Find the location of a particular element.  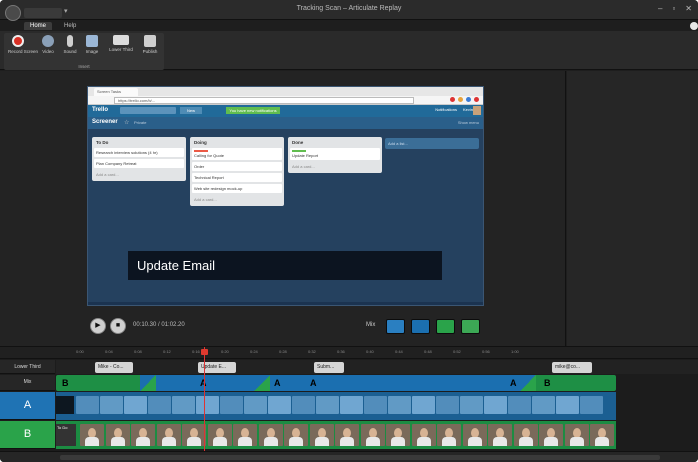

clip-thumbnail: To Do is located at coordinates (66, 435).